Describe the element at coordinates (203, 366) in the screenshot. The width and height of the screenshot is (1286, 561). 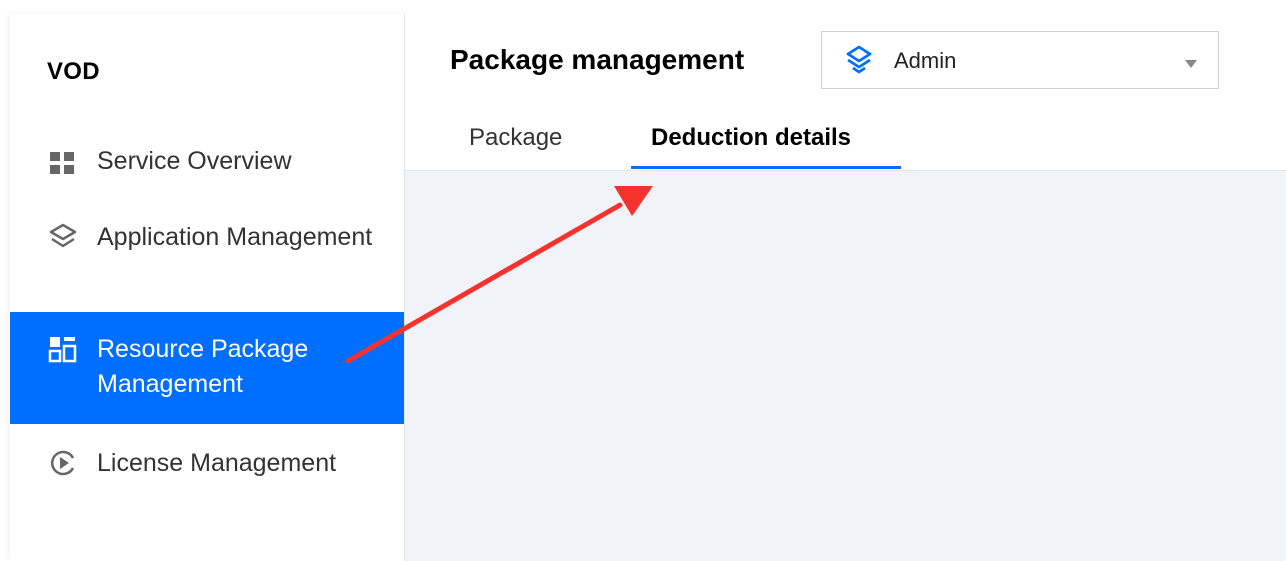
I see `sidebar-item-label: Resource Package Management` at that location.